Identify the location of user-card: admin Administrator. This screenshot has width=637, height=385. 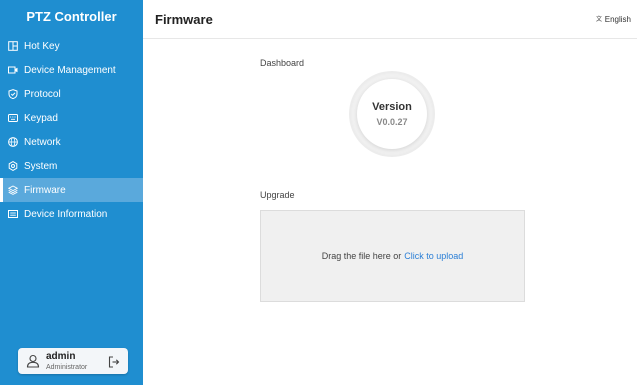
(73, 361).